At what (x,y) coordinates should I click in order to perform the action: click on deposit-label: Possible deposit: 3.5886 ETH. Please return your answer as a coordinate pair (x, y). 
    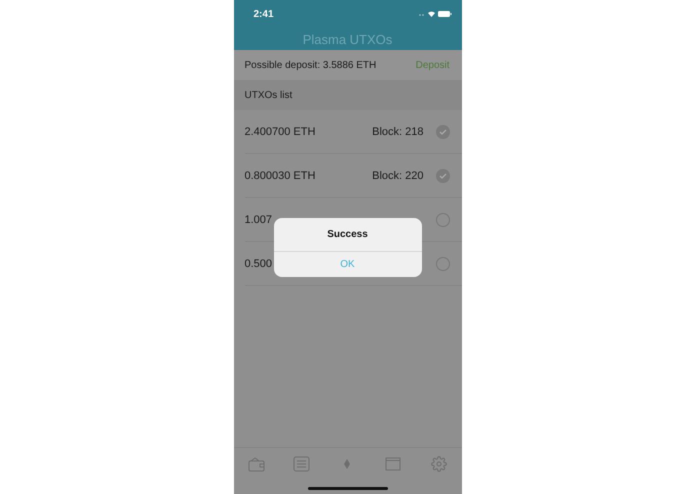
    Looking at the image, I should click on (310, 65).